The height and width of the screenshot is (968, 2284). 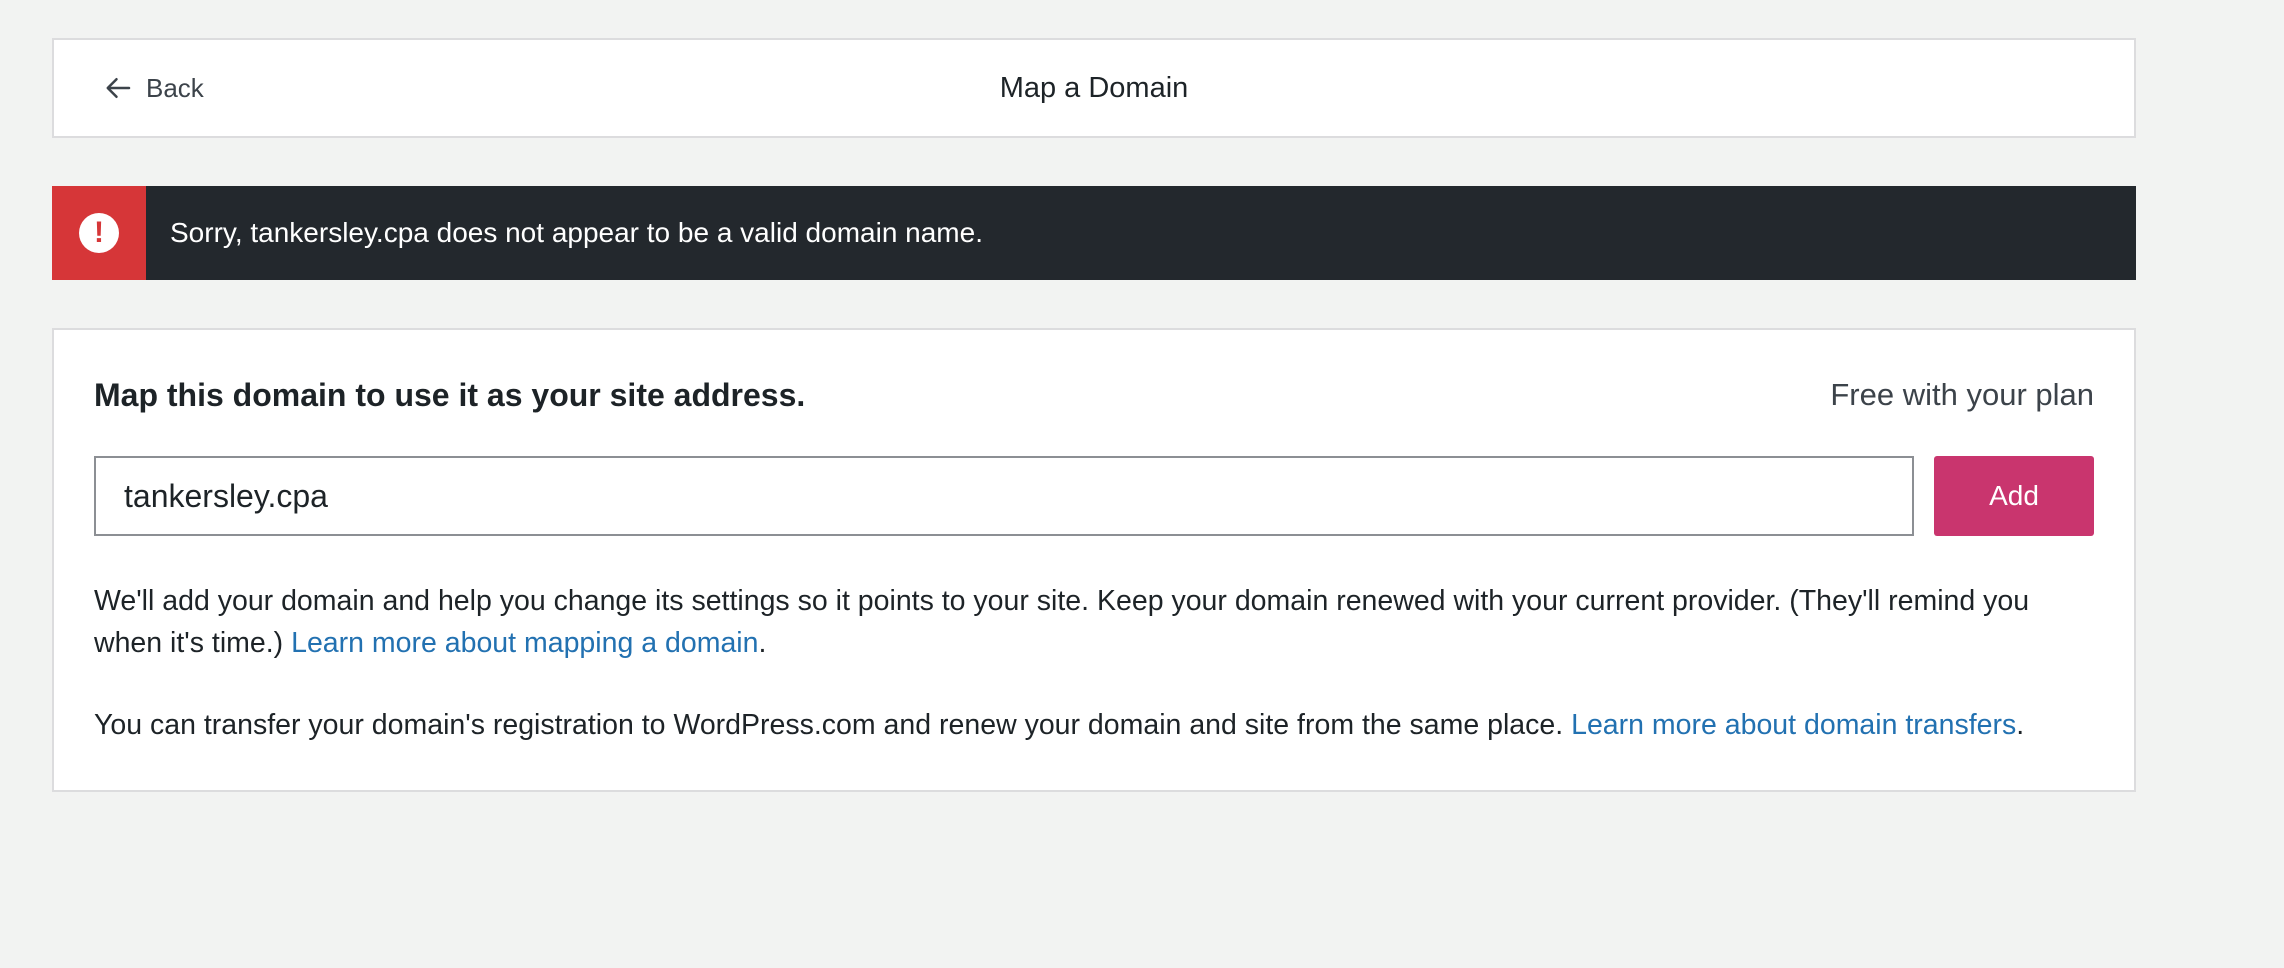 I want to click on transfer-info-suffix: ., so click(x=2020, y=725).